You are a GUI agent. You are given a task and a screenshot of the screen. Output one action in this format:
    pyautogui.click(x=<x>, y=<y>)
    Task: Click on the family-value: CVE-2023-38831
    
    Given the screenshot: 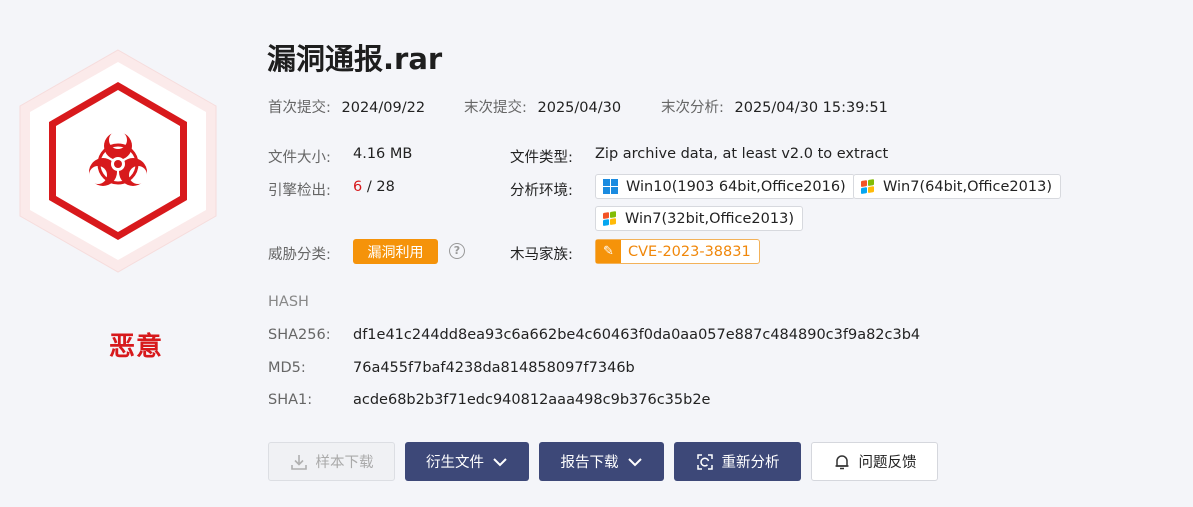 What is the action you would take?
    pyautogui.click(x=689, y=251)
    